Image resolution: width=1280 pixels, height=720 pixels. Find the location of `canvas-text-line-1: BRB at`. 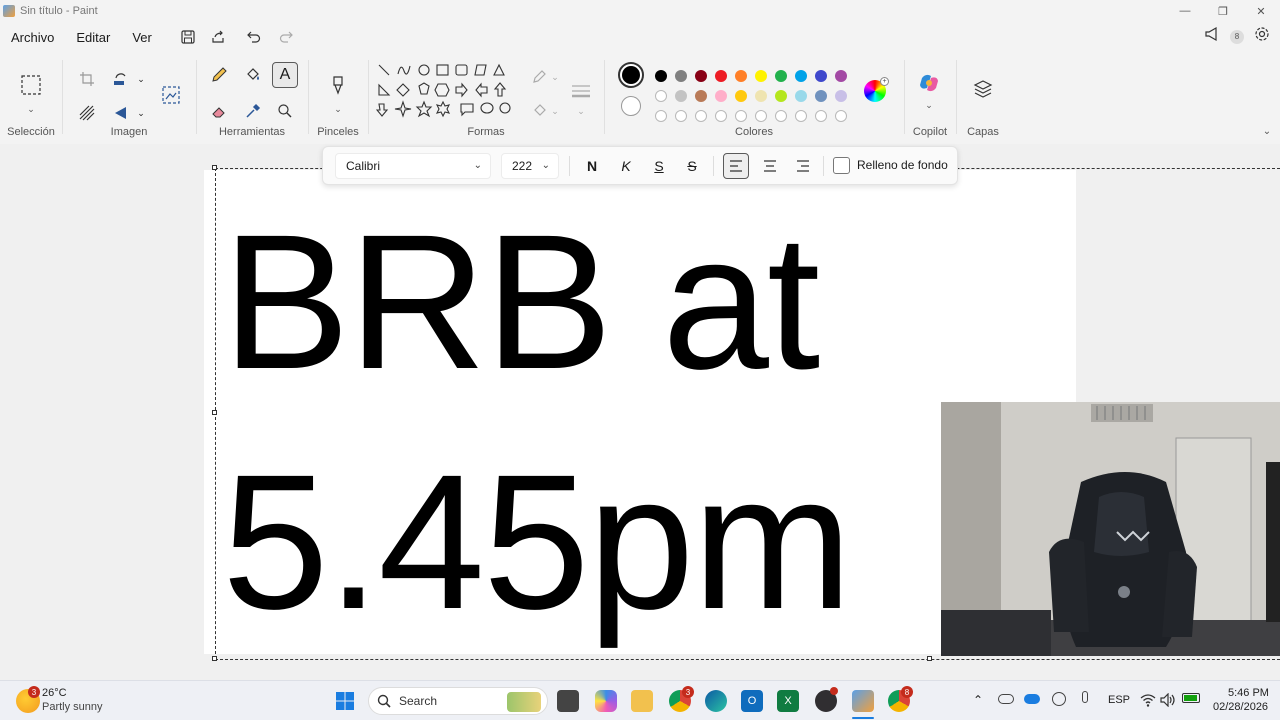

canvas-text-line-1: BRB at is located at coordinates (521, 302).